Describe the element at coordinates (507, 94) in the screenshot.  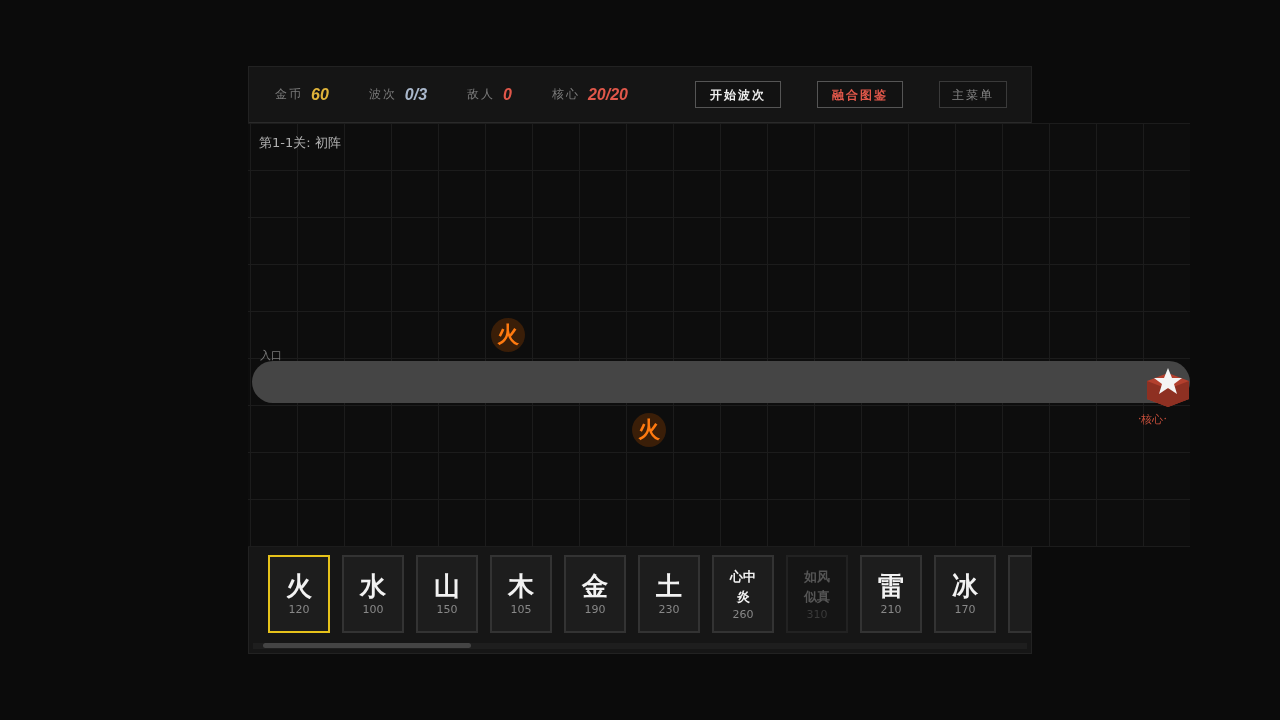
I see `stat-value: 0` at that location.